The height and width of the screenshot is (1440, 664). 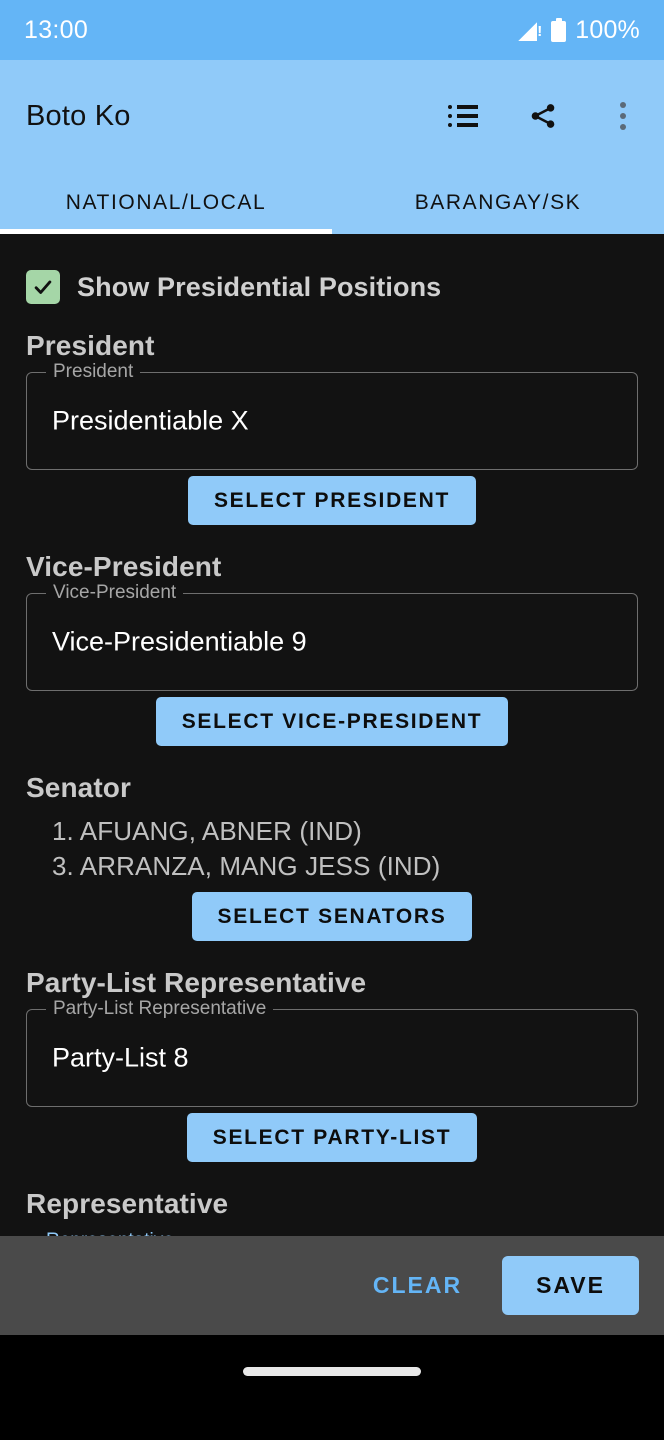 I want to click on president-field-label: President, so click(x=93, y=372).